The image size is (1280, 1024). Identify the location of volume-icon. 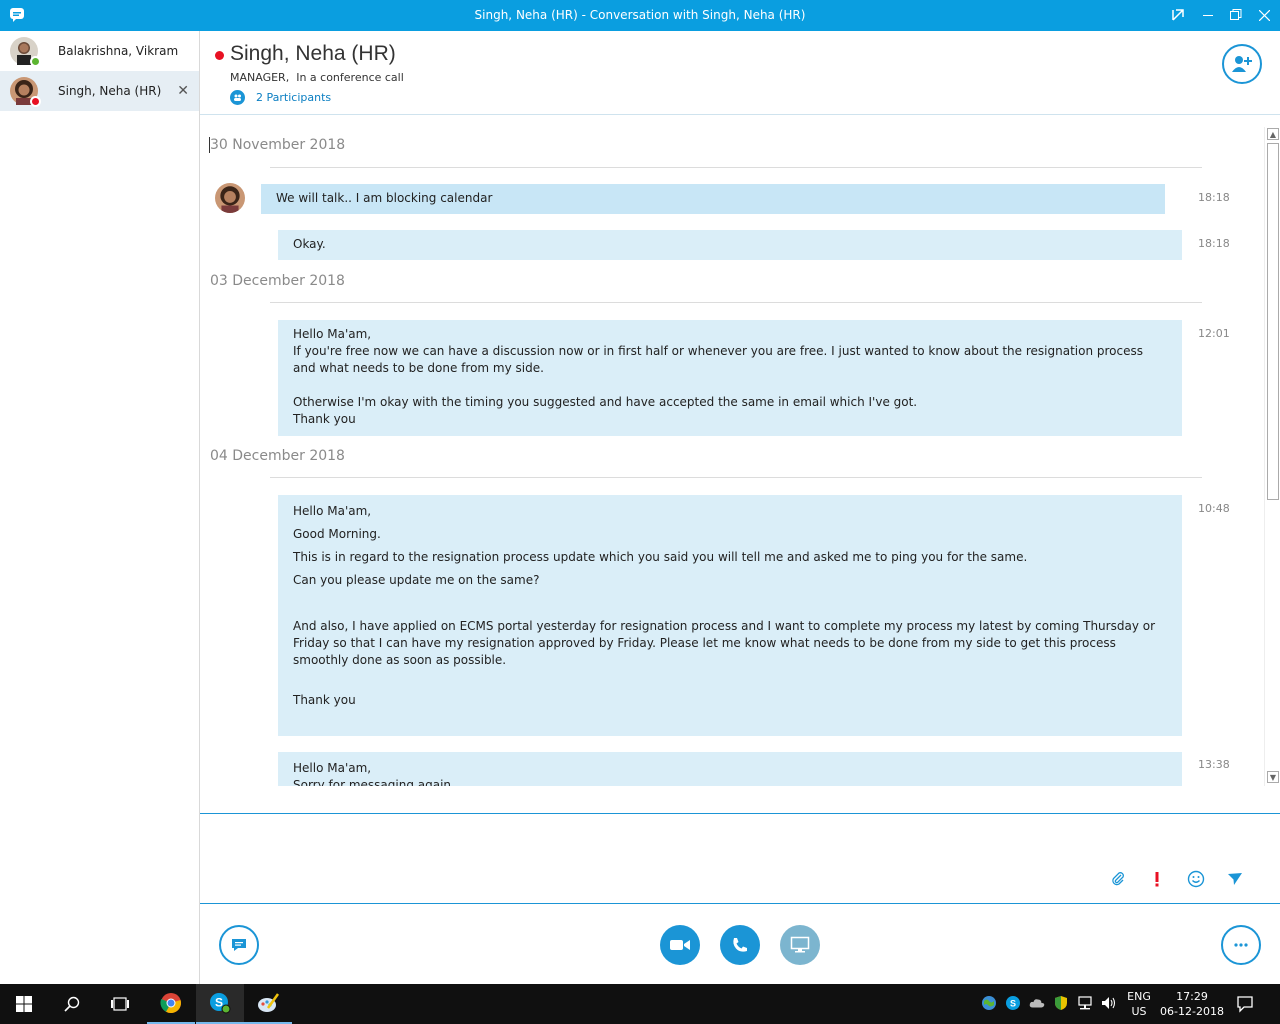
(1109, 1003).